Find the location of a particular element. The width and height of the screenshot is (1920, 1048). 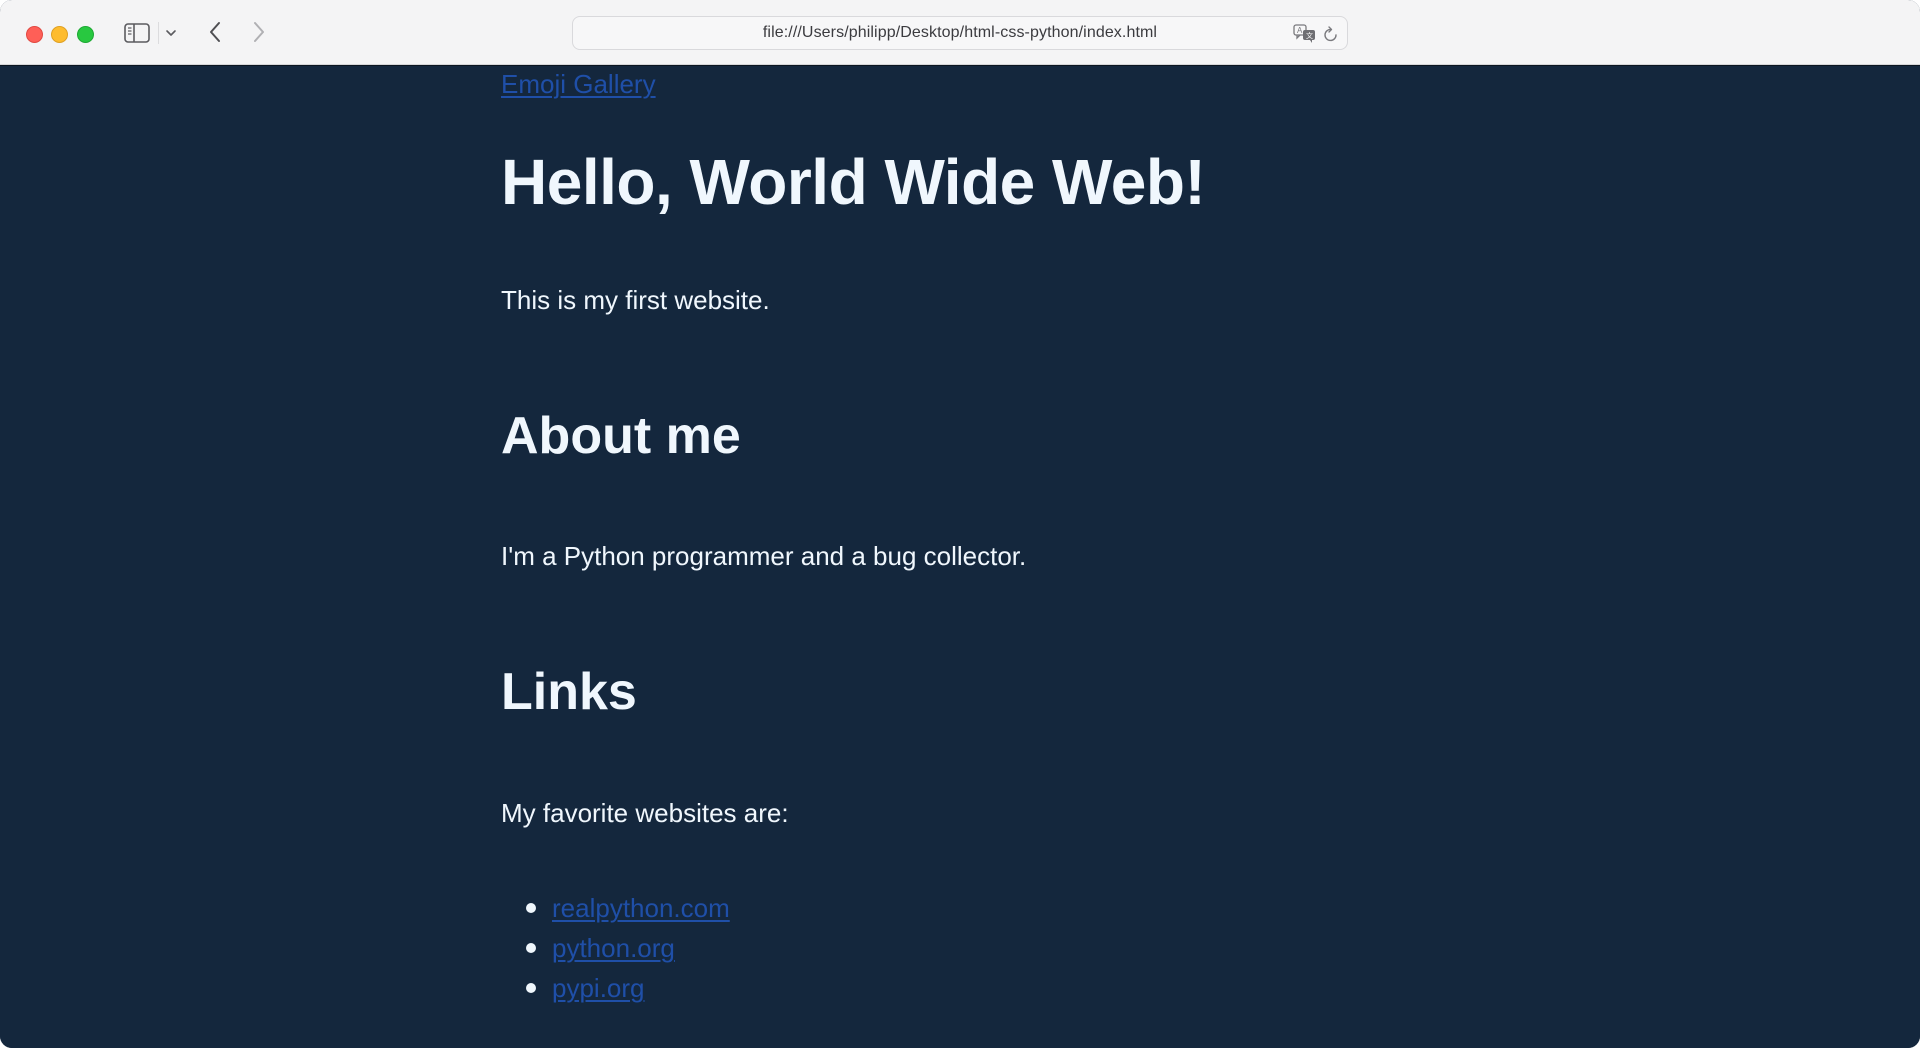

sidebar-toggle-button is located at coordinates (137, 33).